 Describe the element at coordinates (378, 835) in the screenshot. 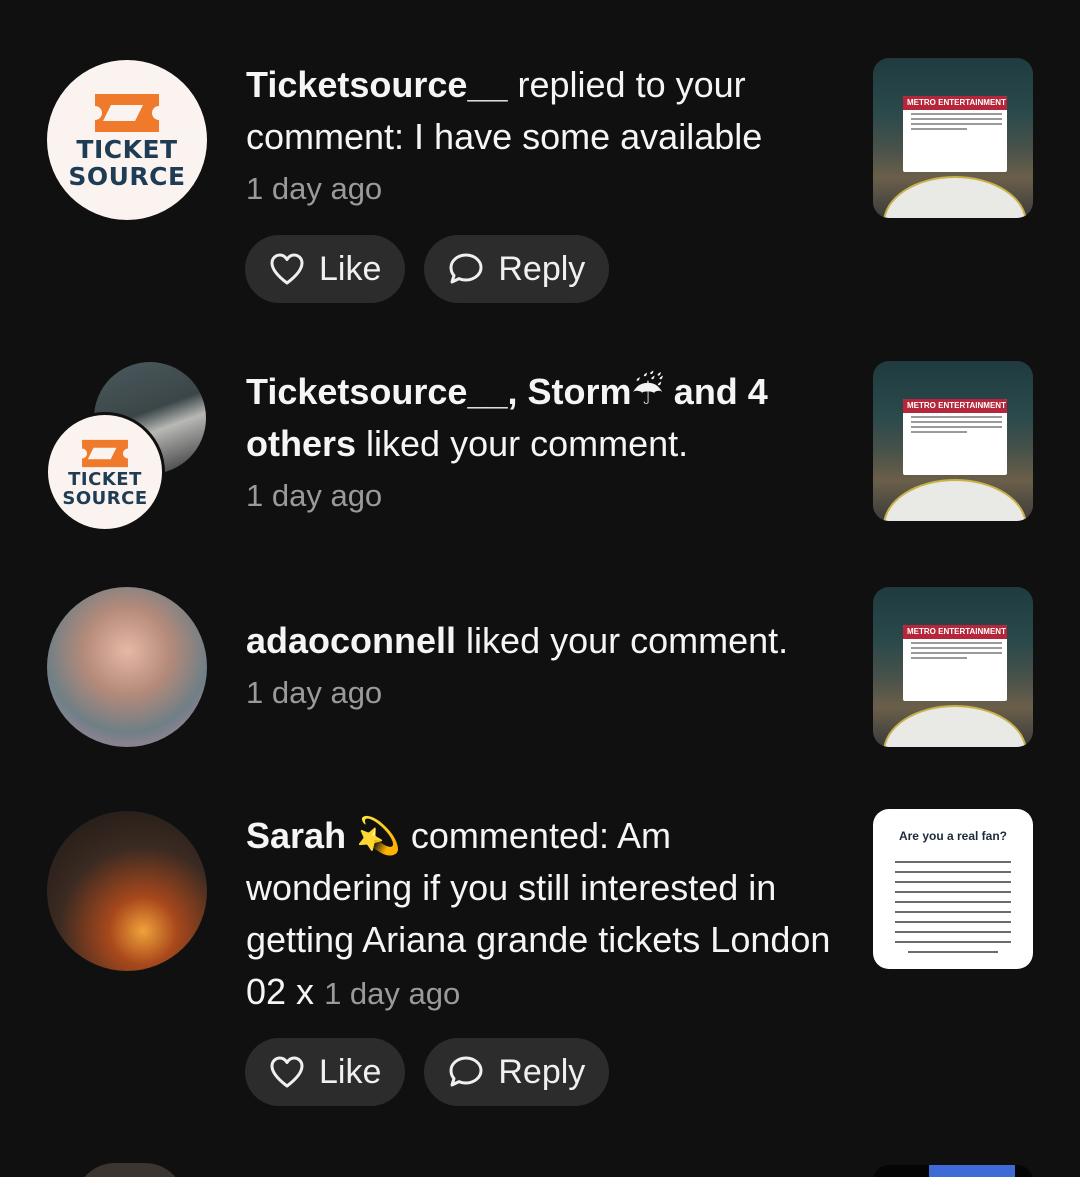

I see `emoji: 💫` at that location.